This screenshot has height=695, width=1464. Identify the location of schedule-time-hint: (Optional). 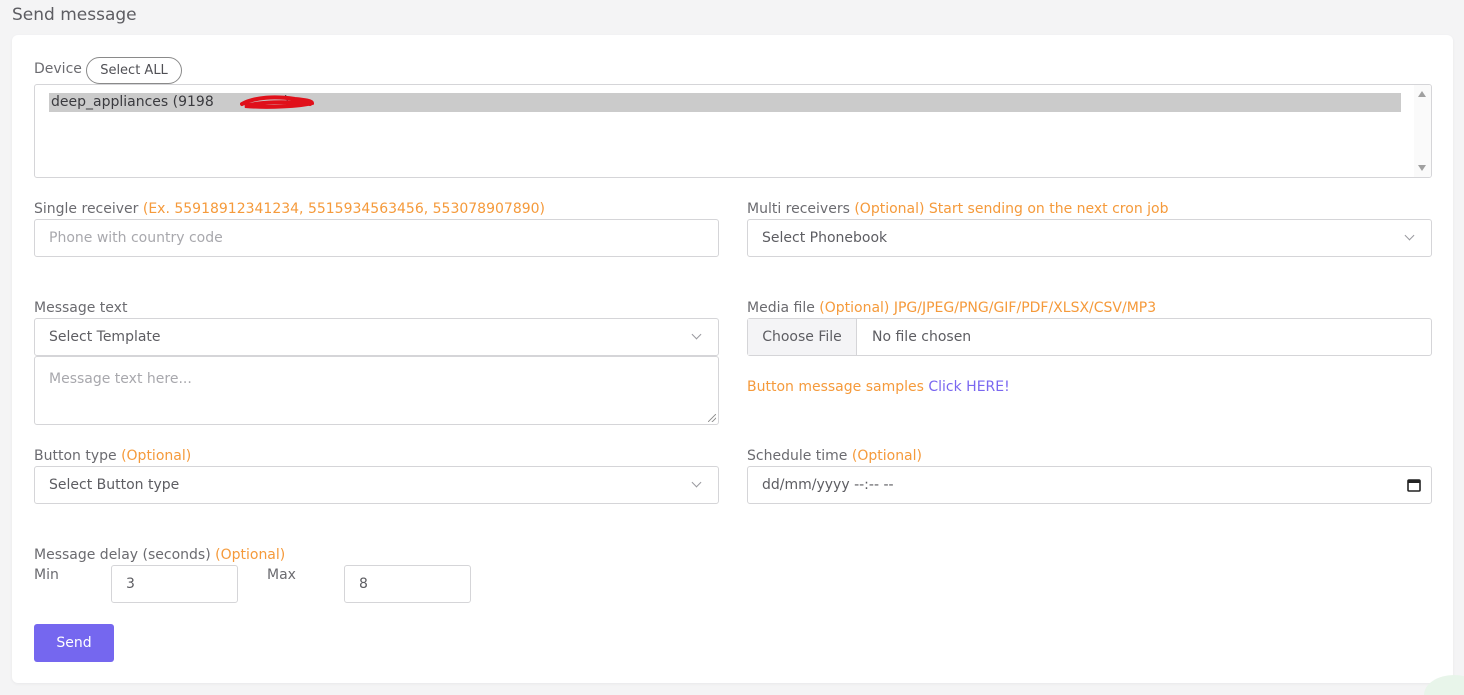
(886, 456).